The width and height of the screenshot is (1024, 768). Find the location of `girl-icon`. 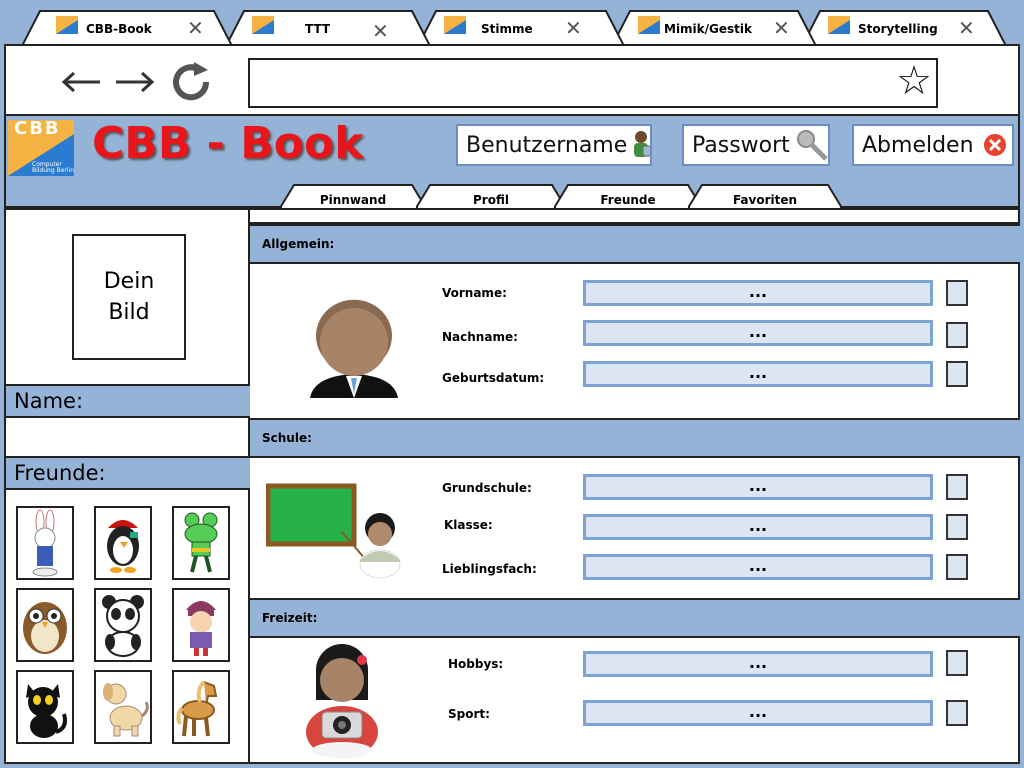

girl-icon is located at coordinates (201, 628).